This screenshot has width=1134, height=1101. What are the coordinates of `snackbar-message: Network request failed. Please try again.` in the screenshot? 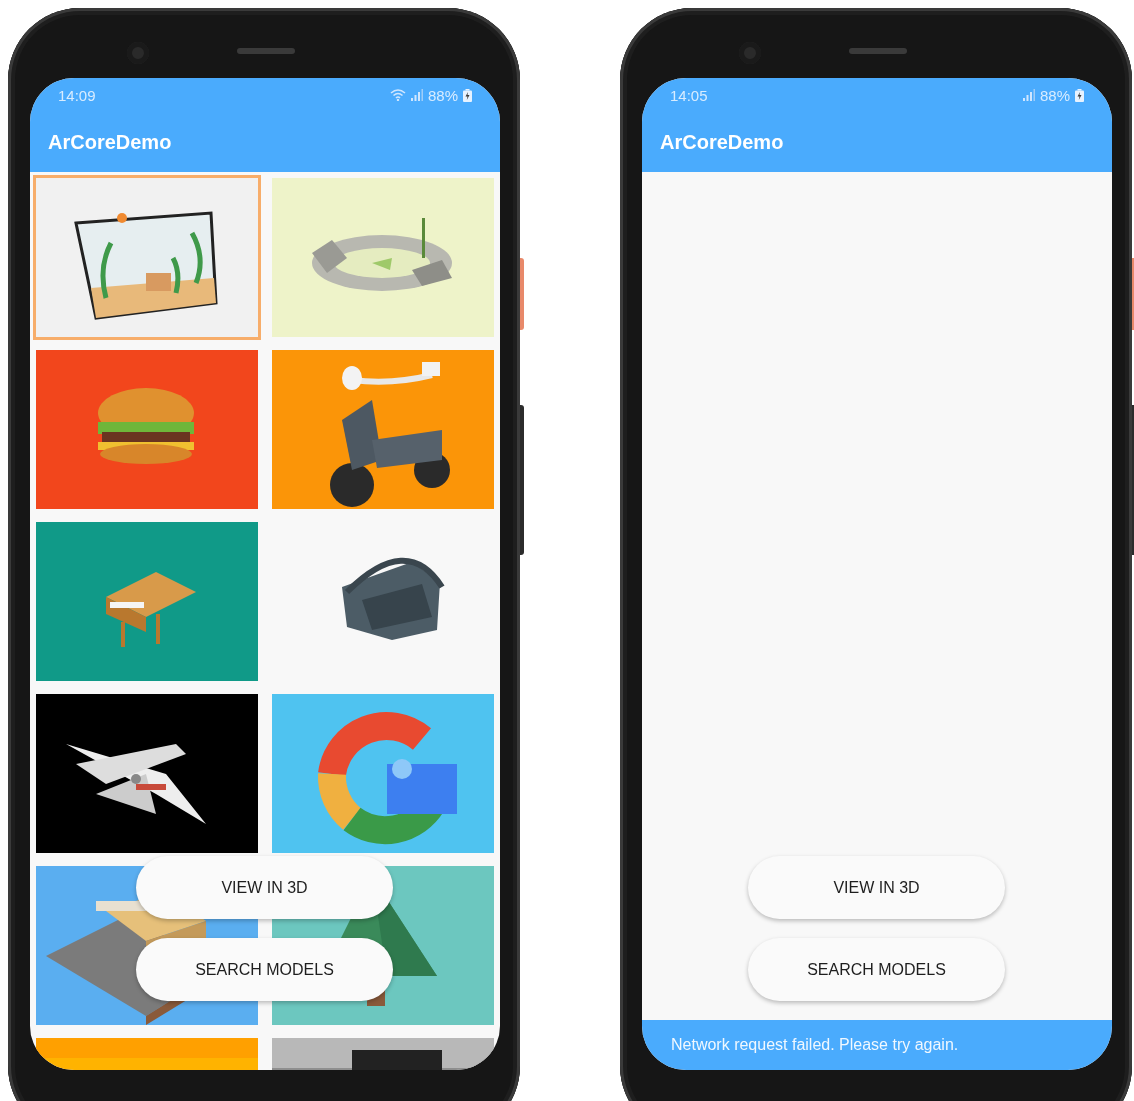 It's located at (815, 1045).